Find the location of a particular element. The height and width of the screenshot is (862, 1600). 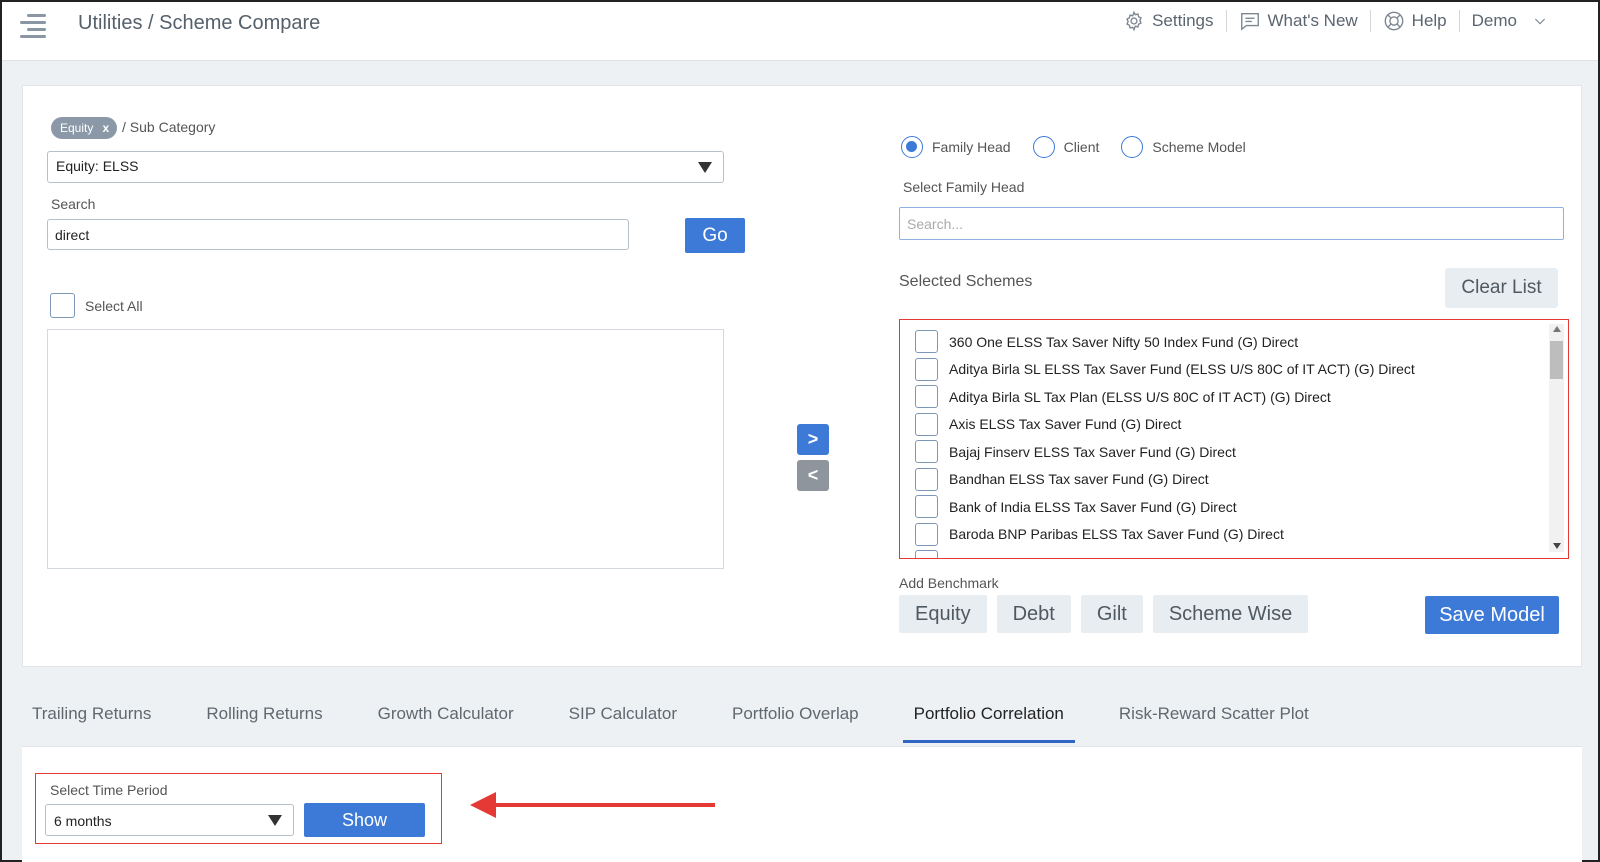

benchmark-buttons: Equity Debt Gilt Scheme Wise is located at coordinates (1104, 614).